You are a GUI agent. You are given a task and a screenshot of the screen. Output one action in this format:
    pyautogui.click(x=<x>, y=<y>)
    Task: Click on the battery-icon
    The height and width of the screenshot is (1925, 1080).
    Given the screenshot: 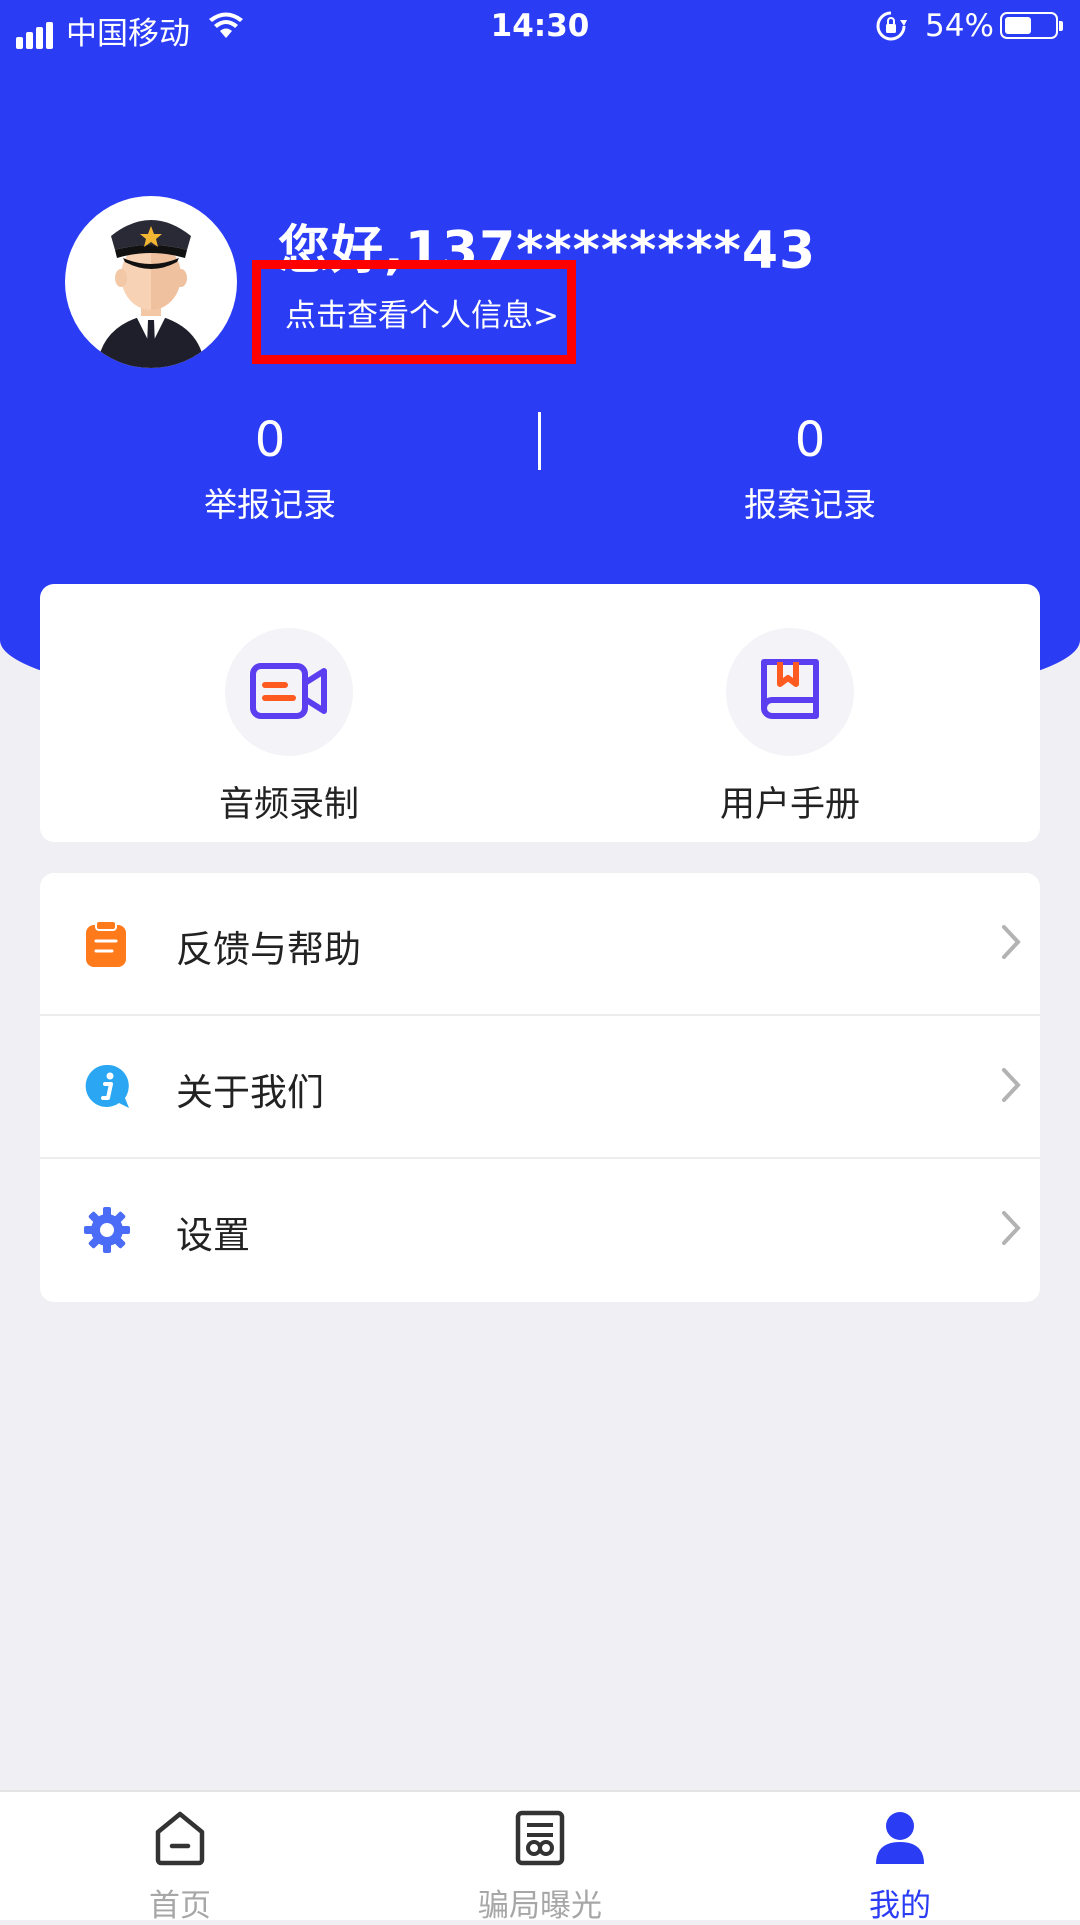 What is the action you would take?
    pyautogui.click(x=1031, y=25)
    